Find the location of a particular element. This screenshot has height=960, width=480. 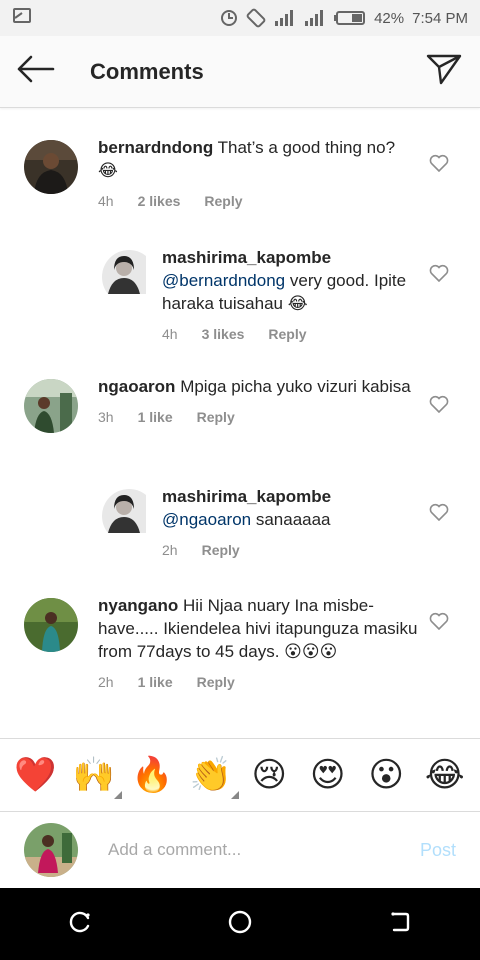

emoji-surprised-face-button: 😮 is located at coordinates (386, 775).